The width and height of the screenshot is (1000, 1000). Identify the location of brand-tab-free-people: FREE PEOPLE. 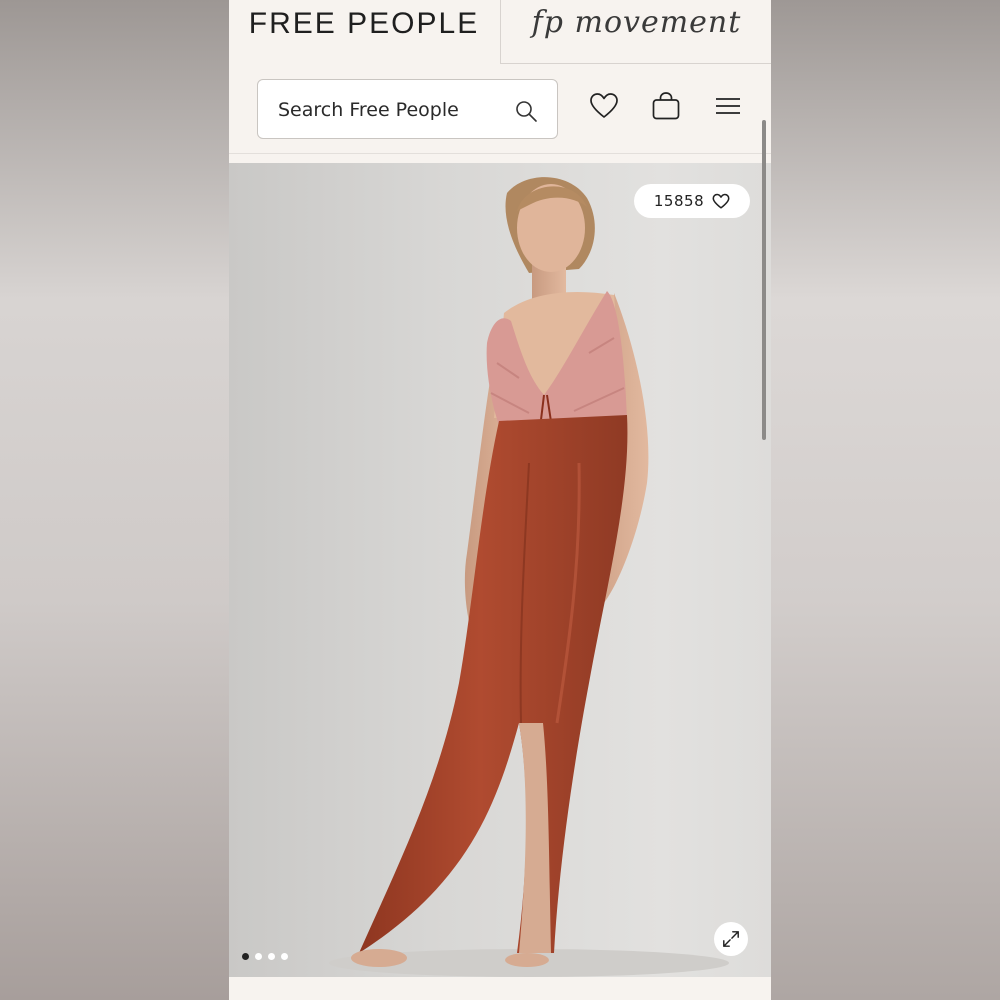
(364, 32).